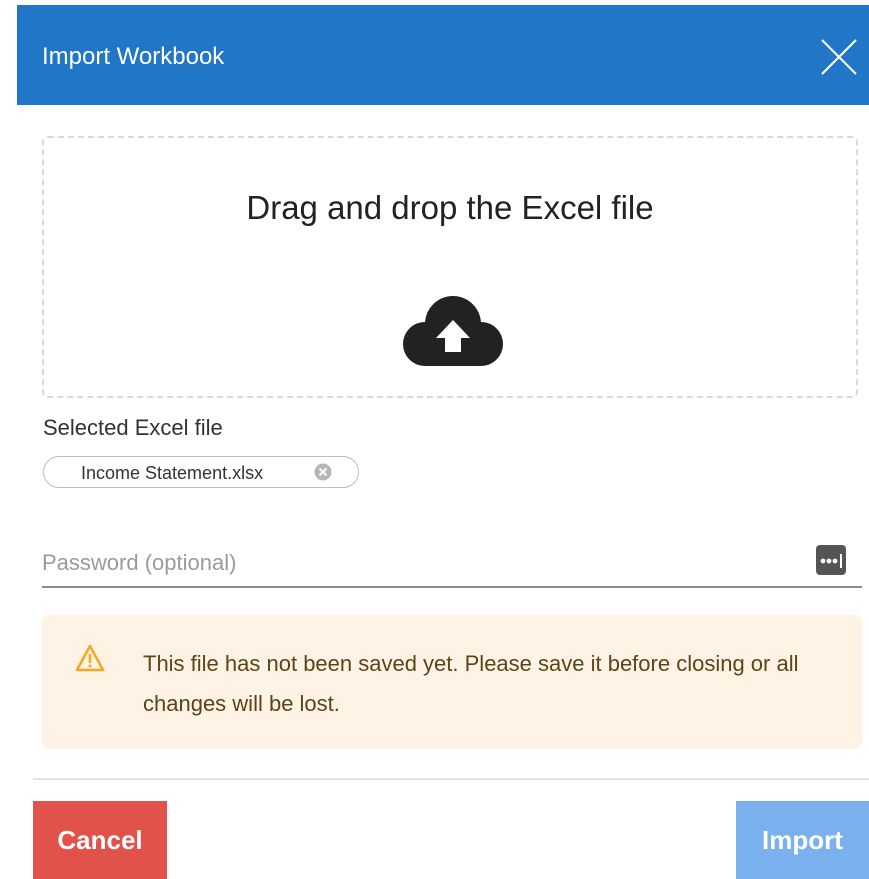  What do you see at coordinates (443, 55) in the screenshot?
I see `dialog-header: Import Workbook` at bounding box center [443, 55].